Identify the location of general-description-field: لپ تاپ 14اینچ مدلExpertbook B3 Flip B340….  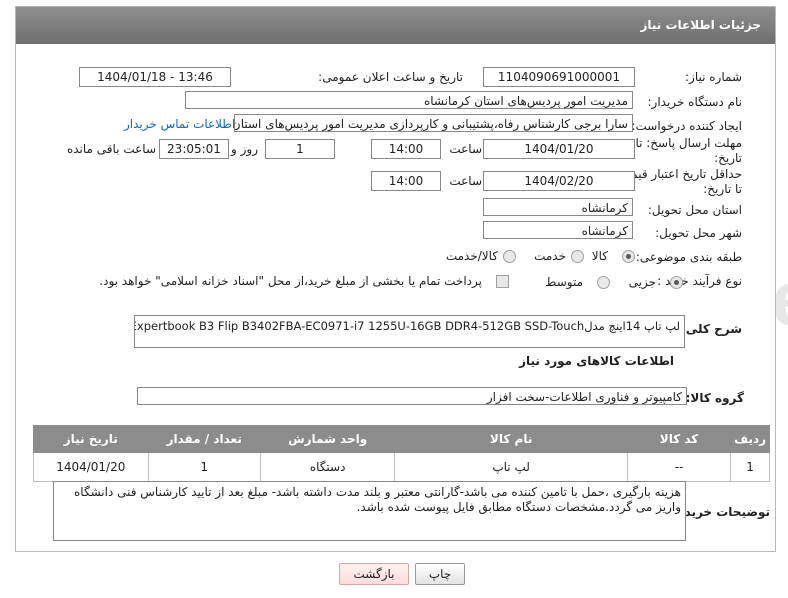
(409, 331).